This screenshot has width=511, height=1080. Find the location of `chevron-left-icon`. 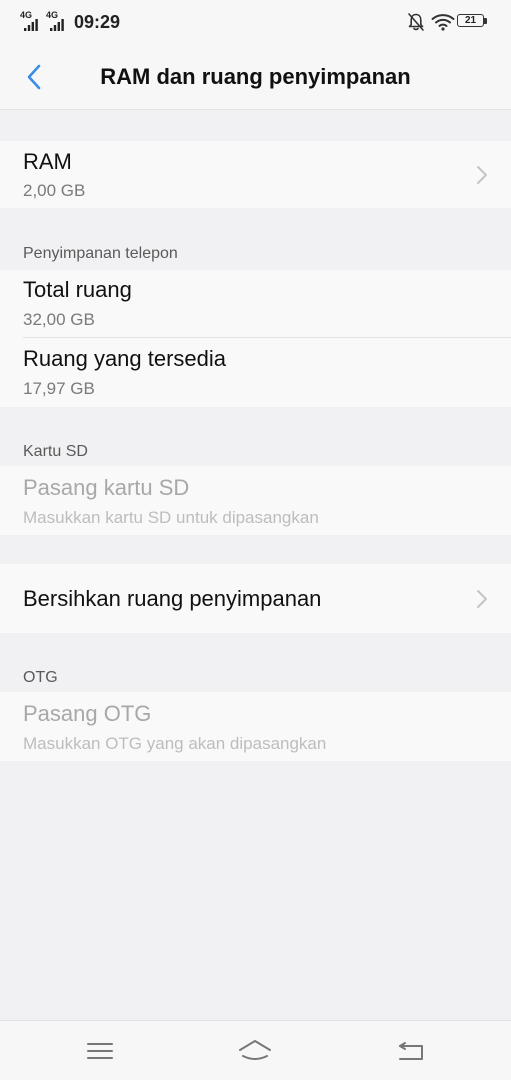

chevron-left-icon is located at coordinates (34, 77).